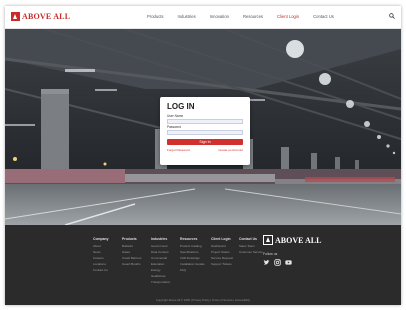  Describe the element at coordinates (192, 246) in the screenshot. I see `footer-link: Product Catalog` at that location.